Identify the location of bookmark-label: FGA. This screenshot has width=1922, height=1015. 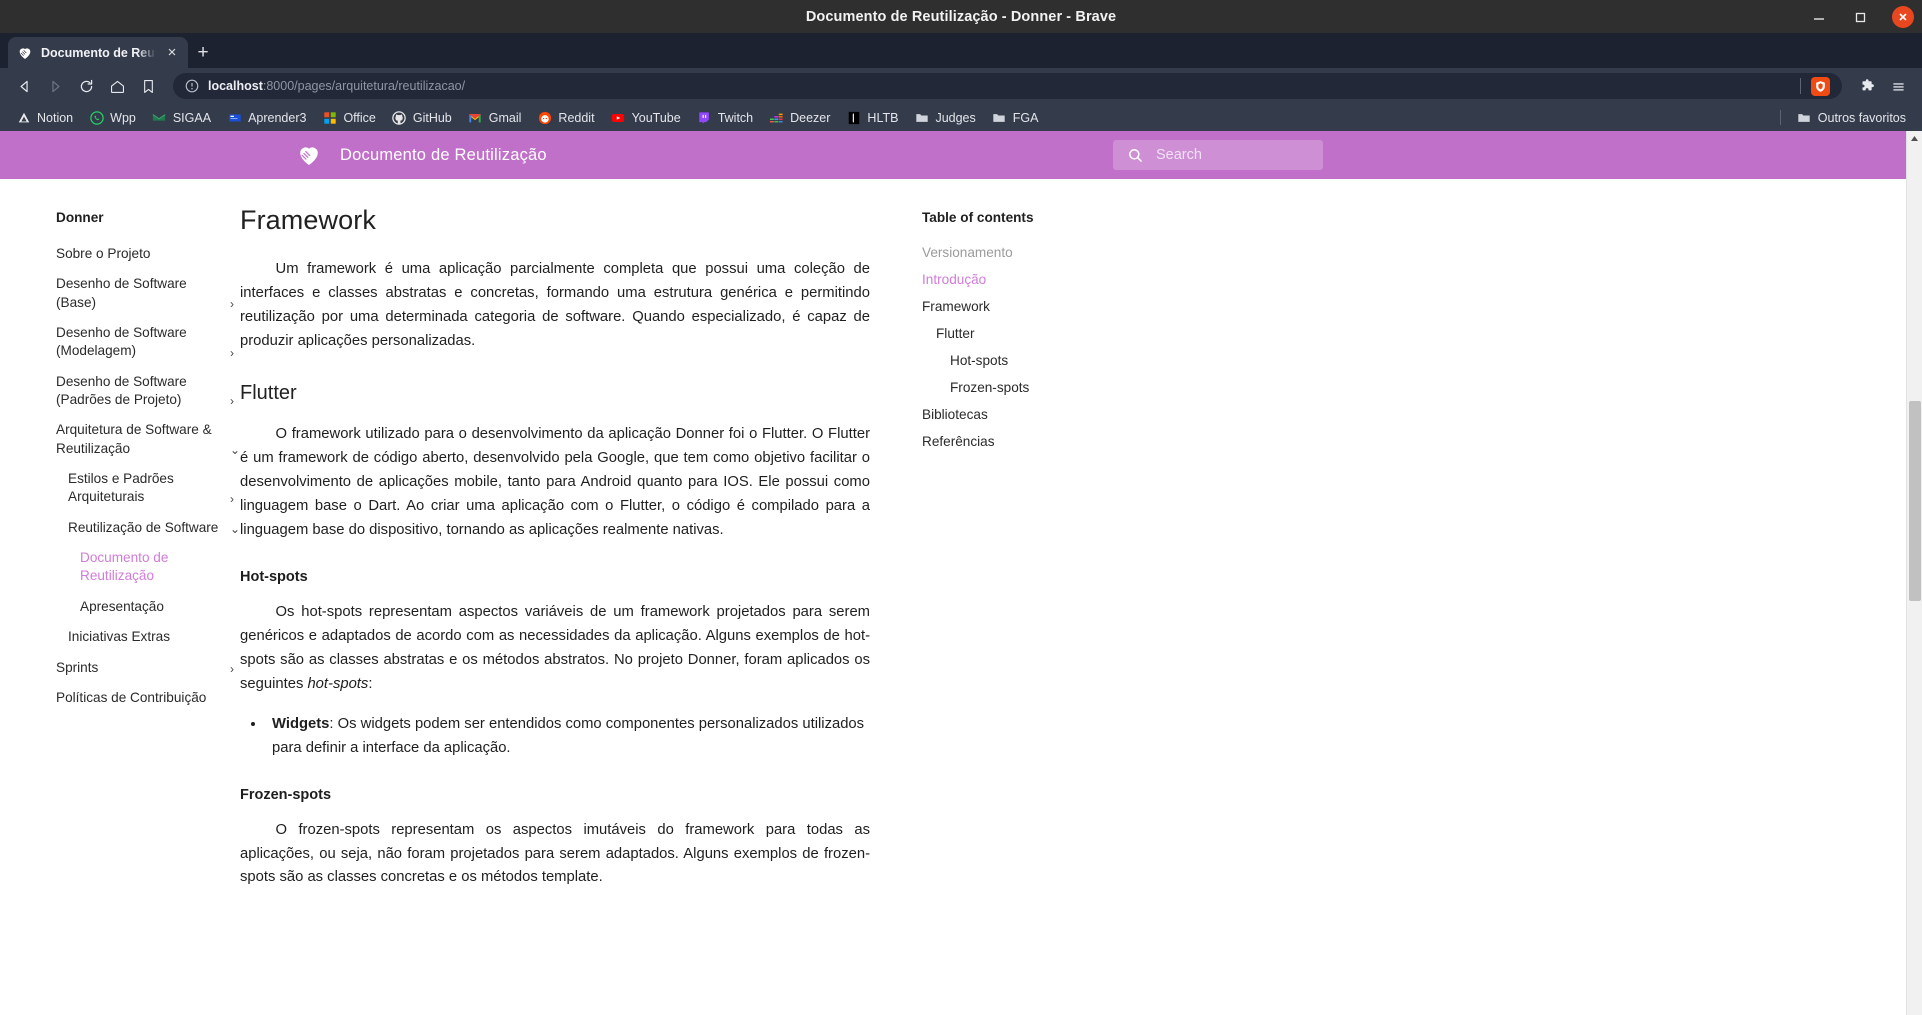
(1025, 117).